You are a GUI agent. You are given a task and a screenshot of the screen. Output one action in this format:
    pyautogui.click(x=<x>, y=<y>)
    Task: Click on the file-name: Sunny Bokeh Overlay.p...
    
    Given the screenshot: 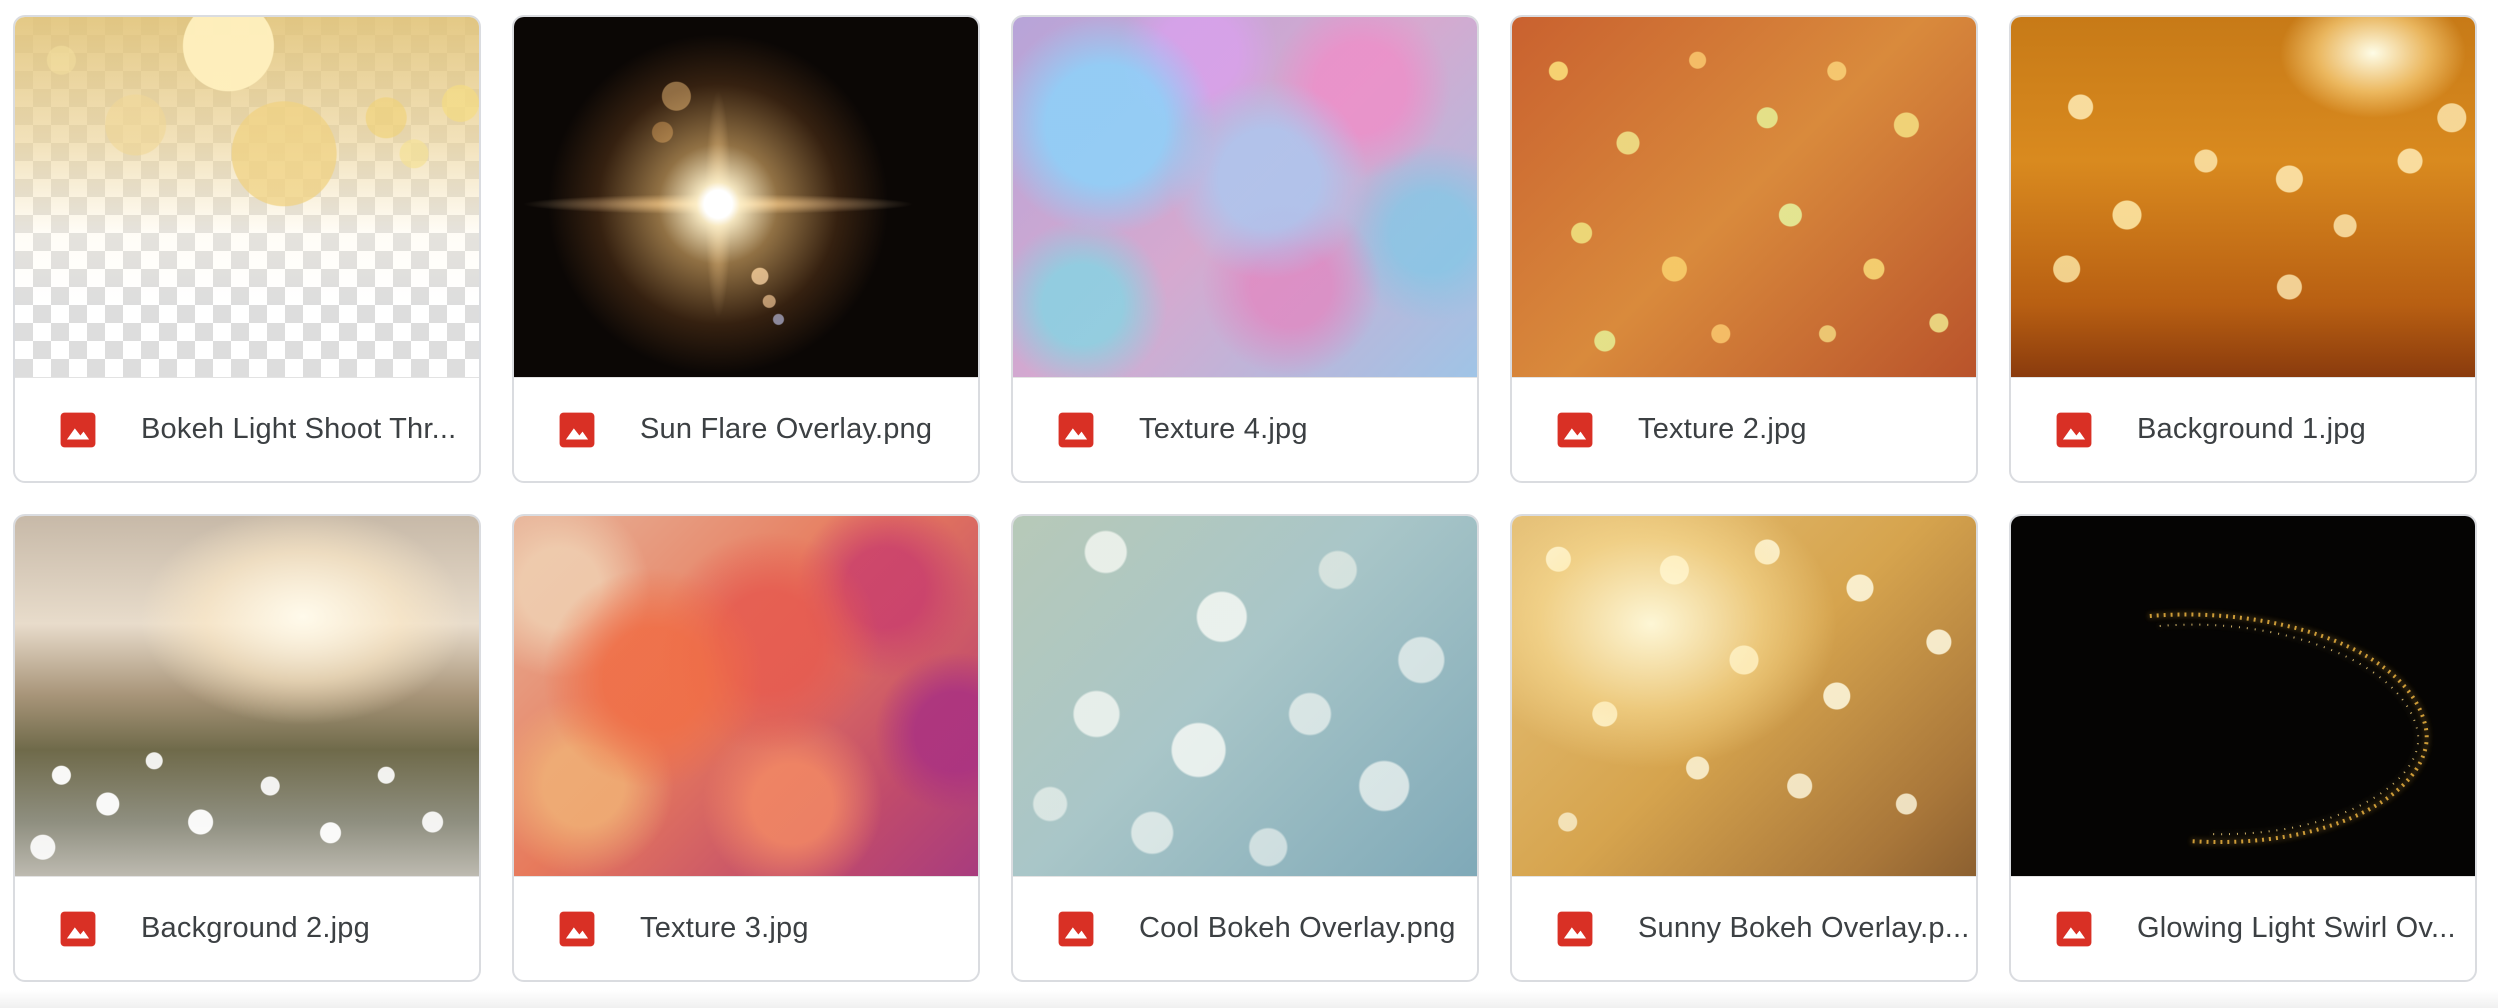 What is the action you would take?
    pyautogui.click(x=1804, y=928)
    